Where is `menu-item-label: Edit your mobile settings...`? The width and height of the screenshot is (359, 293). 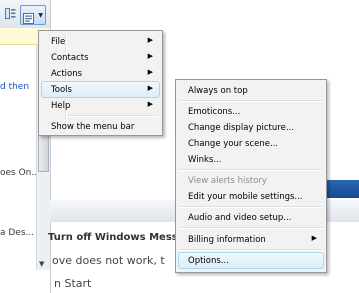 menu-item-label: Edit your mobile settings... is located at coordinates (245, 197).